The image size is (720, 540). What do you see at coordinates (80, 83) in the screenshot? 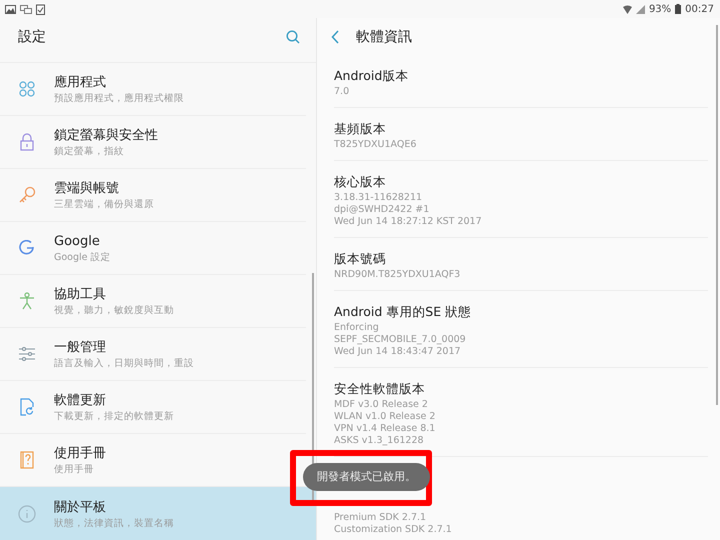
I see `item-title: 應用程式` at bounding box center [80, 83].